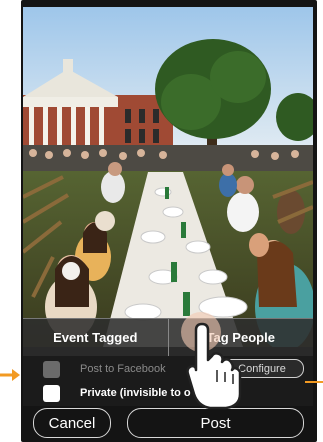  Describe the element at coordinates (262, 368) in the screenshot. I see `configure-button: Configure` at that location.